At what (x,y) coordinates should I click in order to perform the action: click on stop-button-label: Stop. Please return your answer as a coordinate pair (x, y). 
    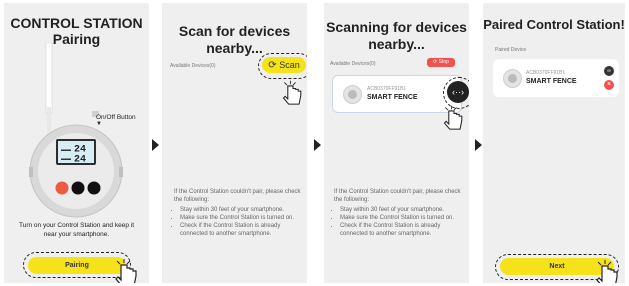
    Looking at the image, I should click on (443, 62).